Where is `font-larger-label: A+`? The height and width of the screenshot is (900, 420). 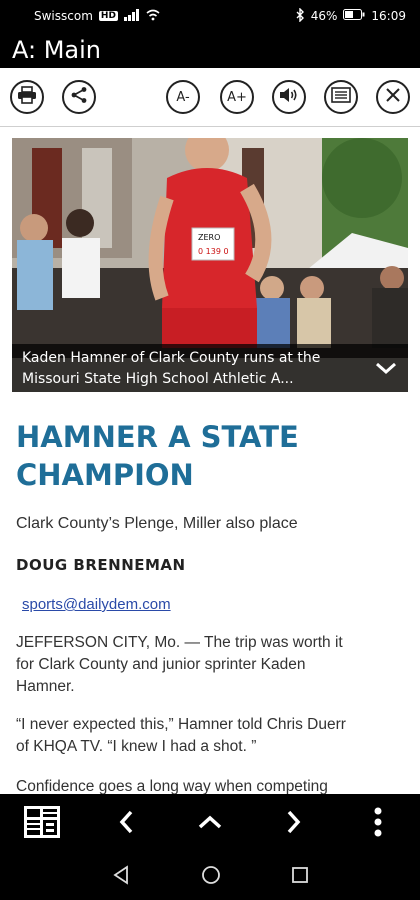 font-larger-label: A+ is located at coordinates (237, 97).